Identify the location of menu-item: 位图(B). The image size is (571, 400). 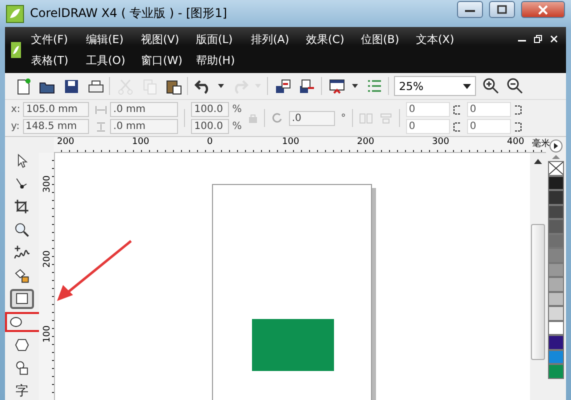
(388, 39).